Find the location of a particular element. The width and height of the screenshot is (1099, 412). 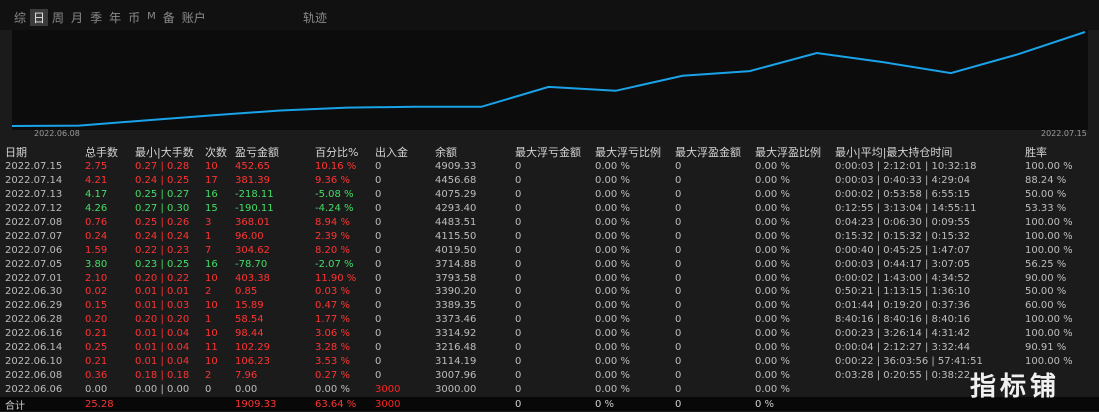

cell-pct: 3.53 % is located at coordinates (332, 361).